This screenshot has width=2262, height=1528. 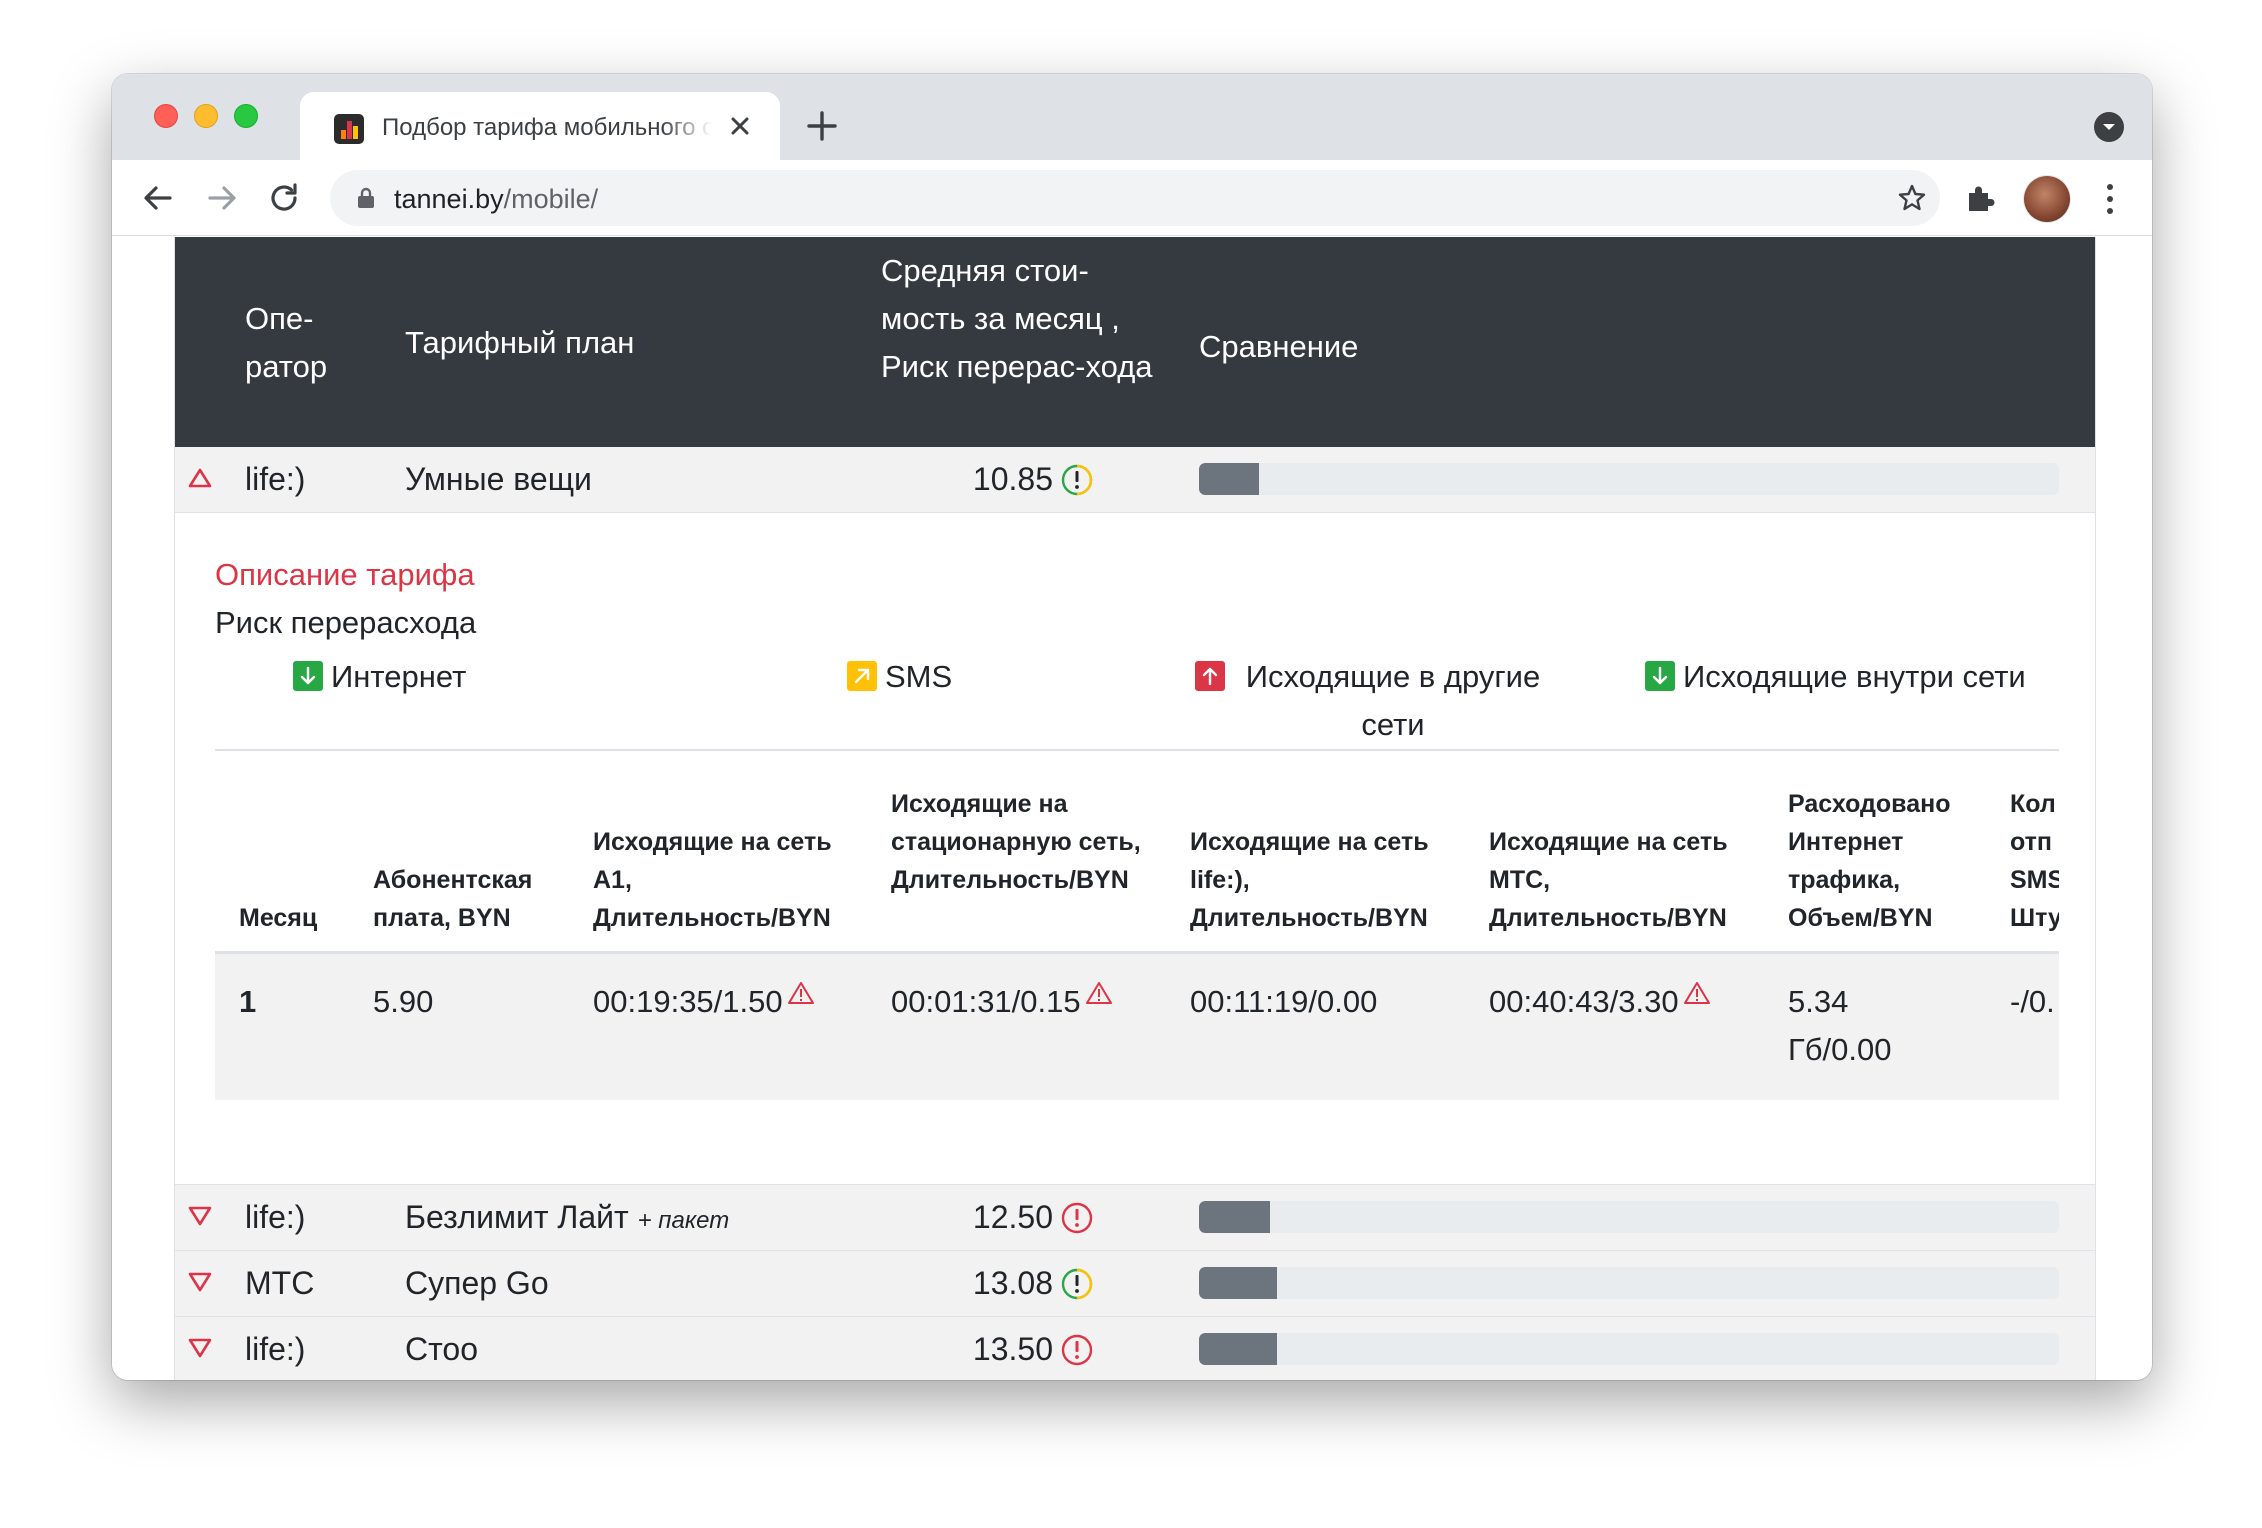 What do you see at coordinates (1835, 677) in the screenshot?
I see `risk-item-outgoing-inside: Исходящие внутри сети` at bounding box center [1835, 677].